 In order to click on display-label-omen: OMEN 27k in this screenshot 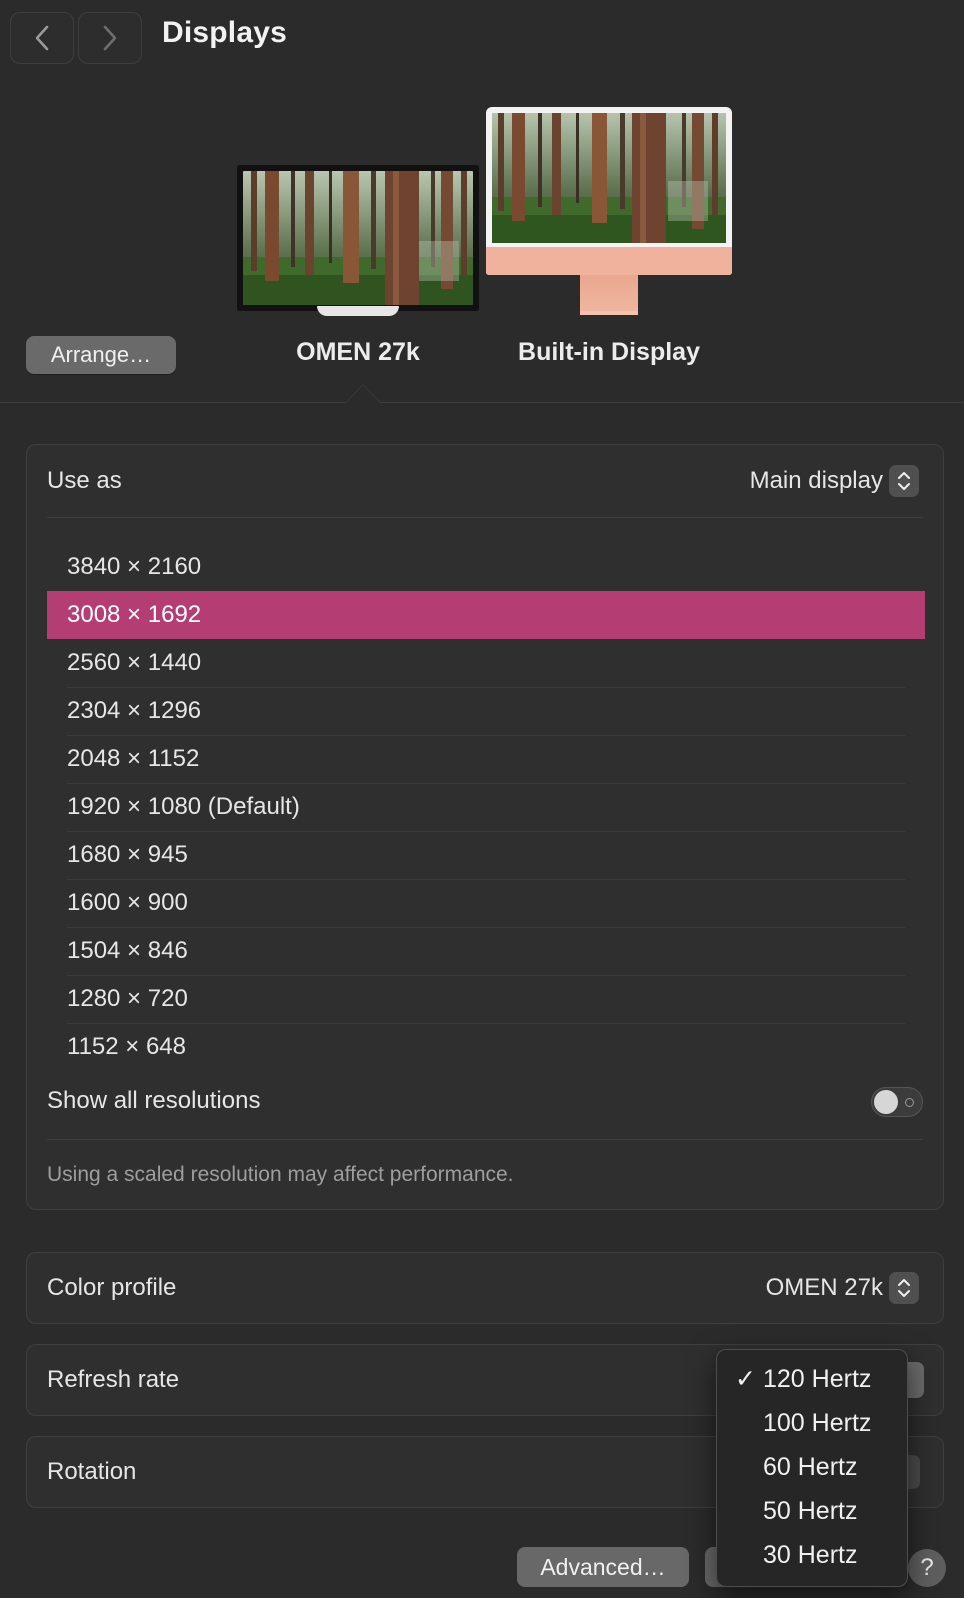, I will do `click(358, 352)`.